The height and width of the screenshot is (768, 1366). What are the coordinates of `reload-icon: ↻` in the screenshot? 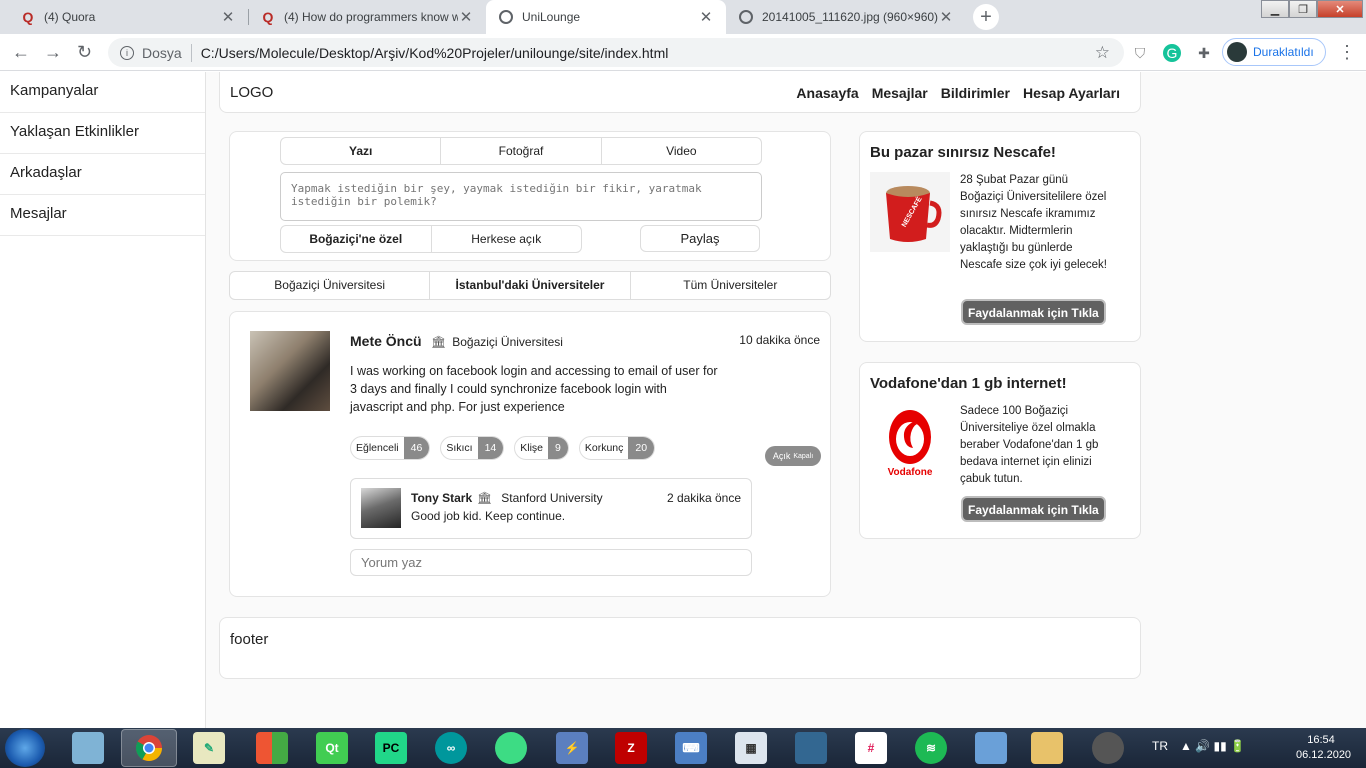 It's located at (84, 52).